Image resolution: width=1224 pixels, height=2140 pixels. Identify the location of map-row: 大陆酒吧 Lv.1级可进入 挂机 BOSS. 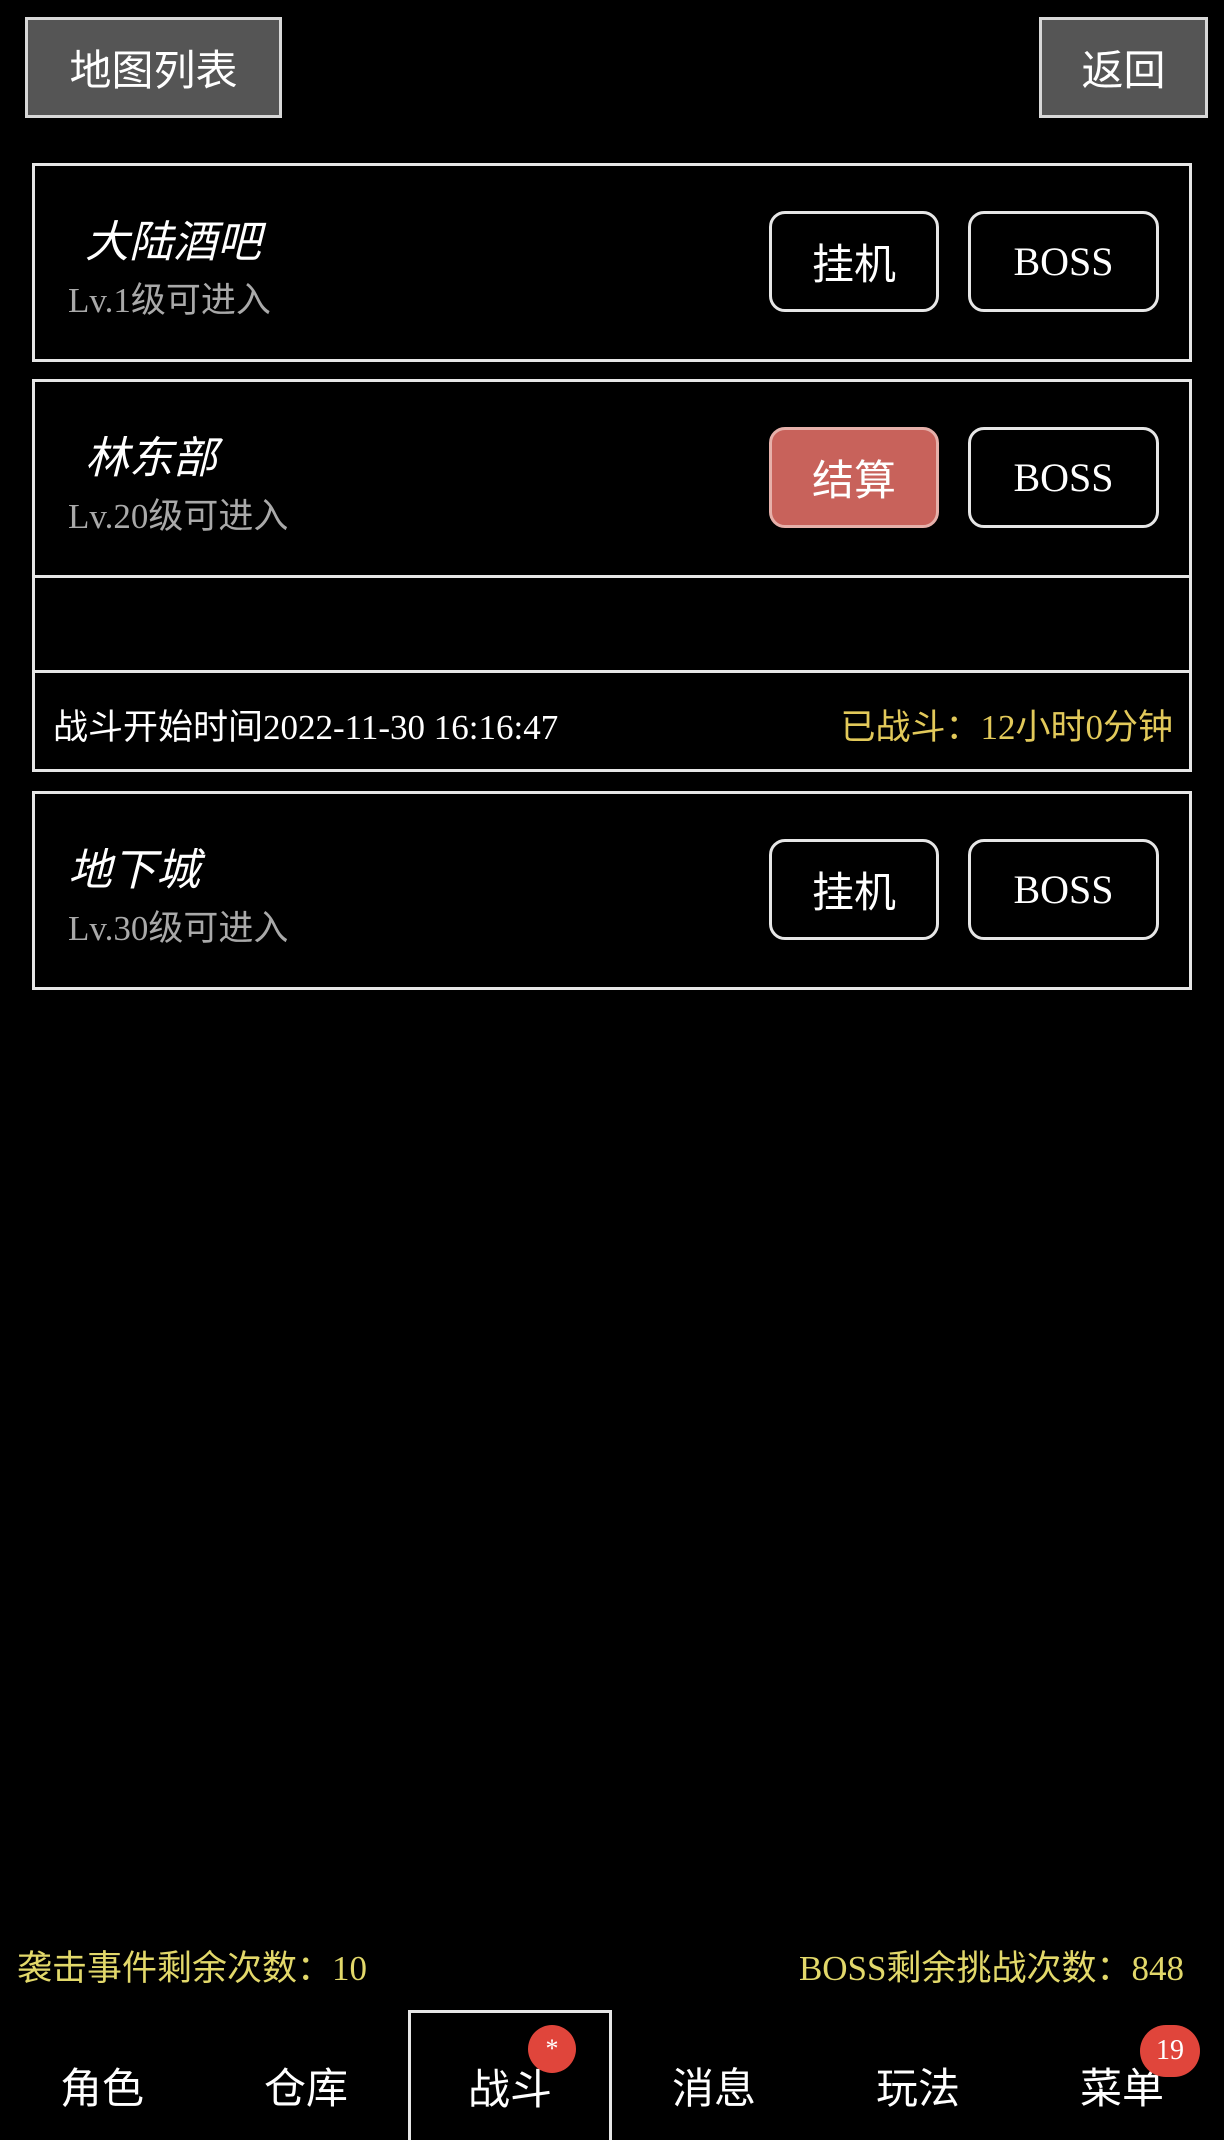
(612, 262).